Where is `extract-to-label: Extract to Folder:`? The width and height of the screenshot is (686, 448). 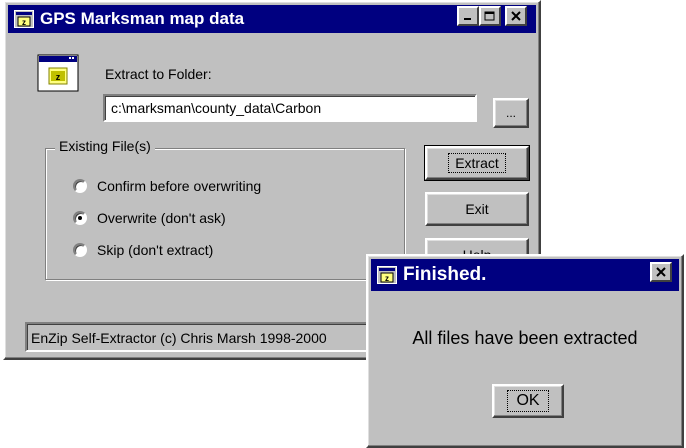 extract-to-label: Extract to Folder: is located at coordinates (158, 74).